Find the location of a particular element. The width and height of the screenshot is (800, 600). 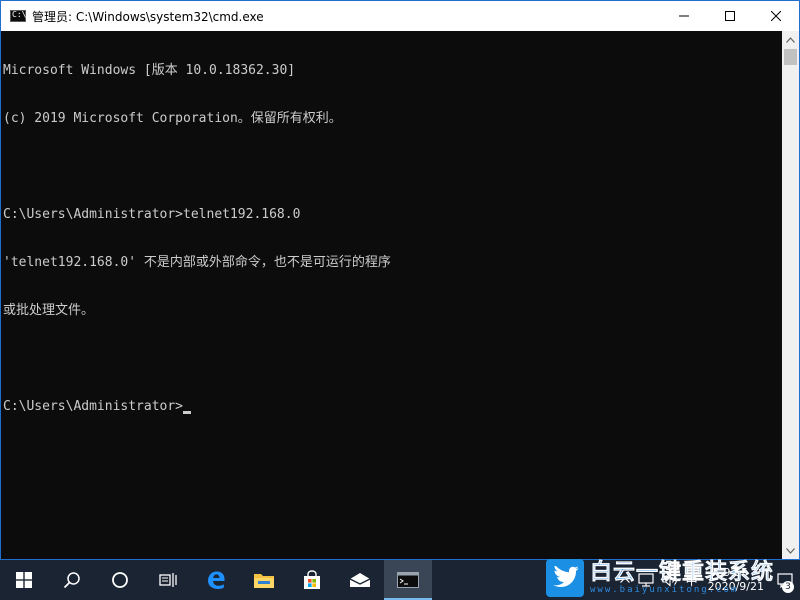

cortana-circle-icon is located at coordinates (120, 580).